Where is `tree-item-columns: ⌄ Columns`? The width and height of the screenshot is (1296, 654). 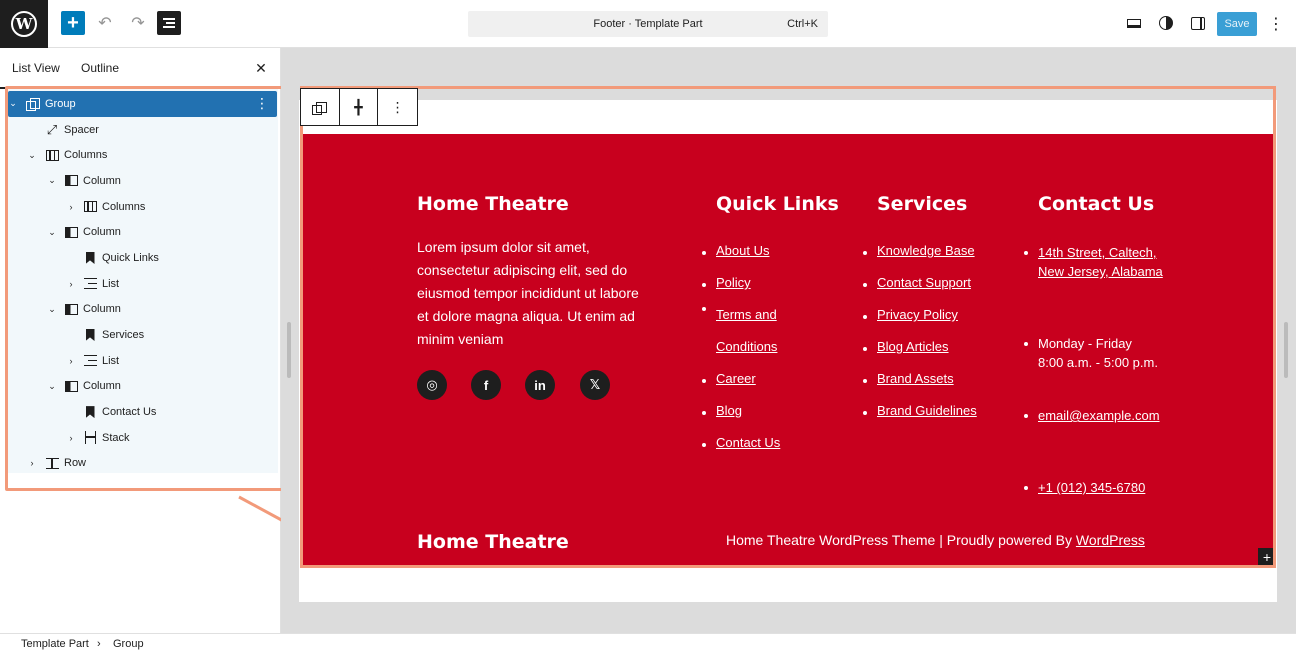
tree-item-columns: ⌄ Columns is located at coordinates (142, 155).